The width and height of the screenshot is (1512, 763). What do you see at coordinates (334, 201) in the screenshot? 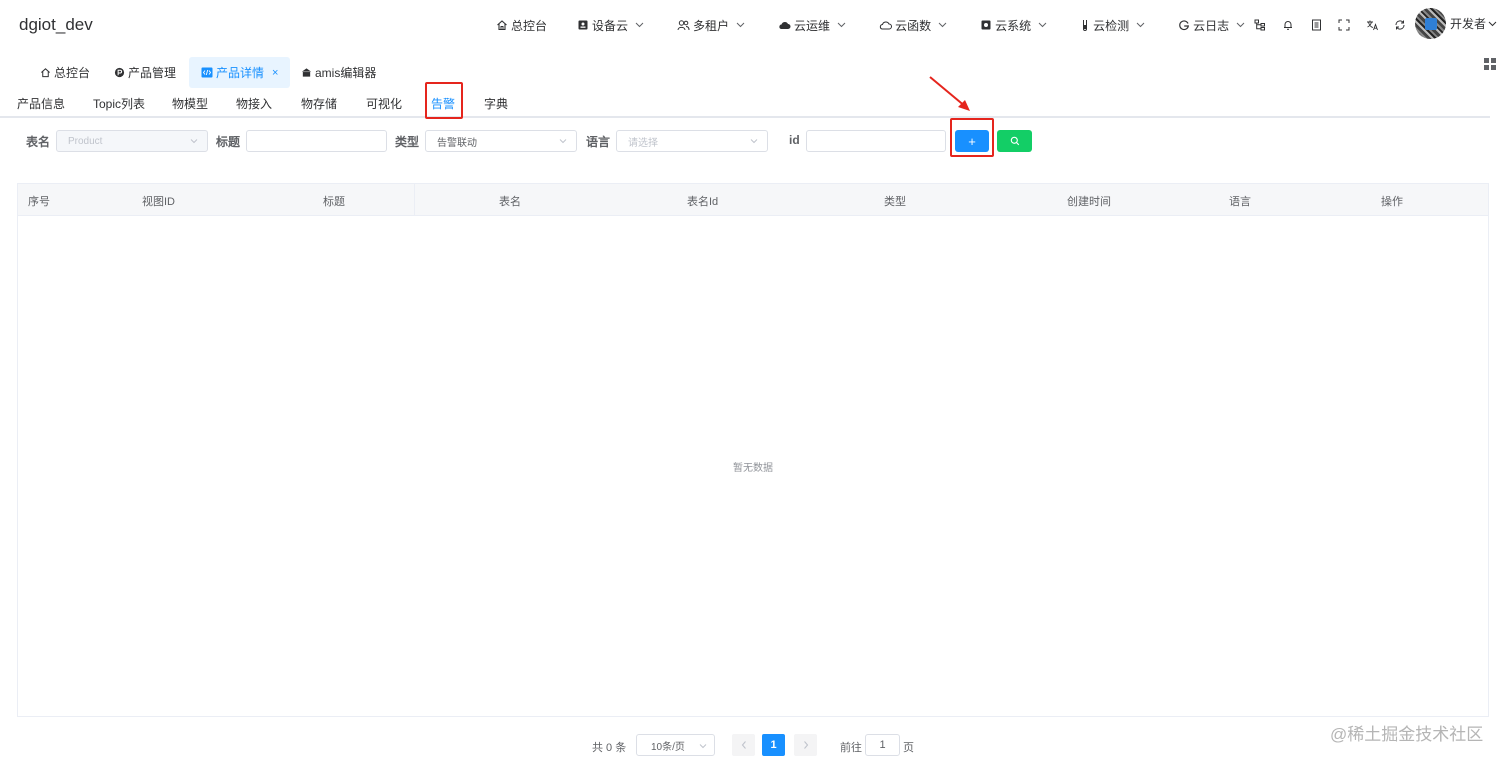
I see `column-header: 标题` at bounding box center [334, 201].